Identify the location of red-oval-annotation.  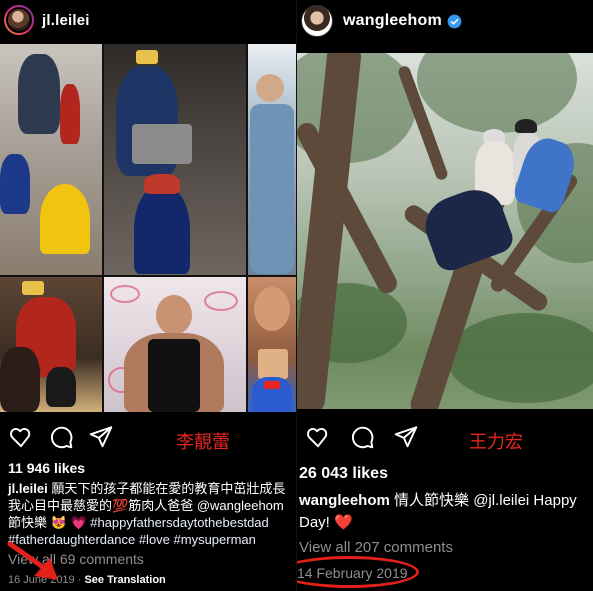
(358, 572).